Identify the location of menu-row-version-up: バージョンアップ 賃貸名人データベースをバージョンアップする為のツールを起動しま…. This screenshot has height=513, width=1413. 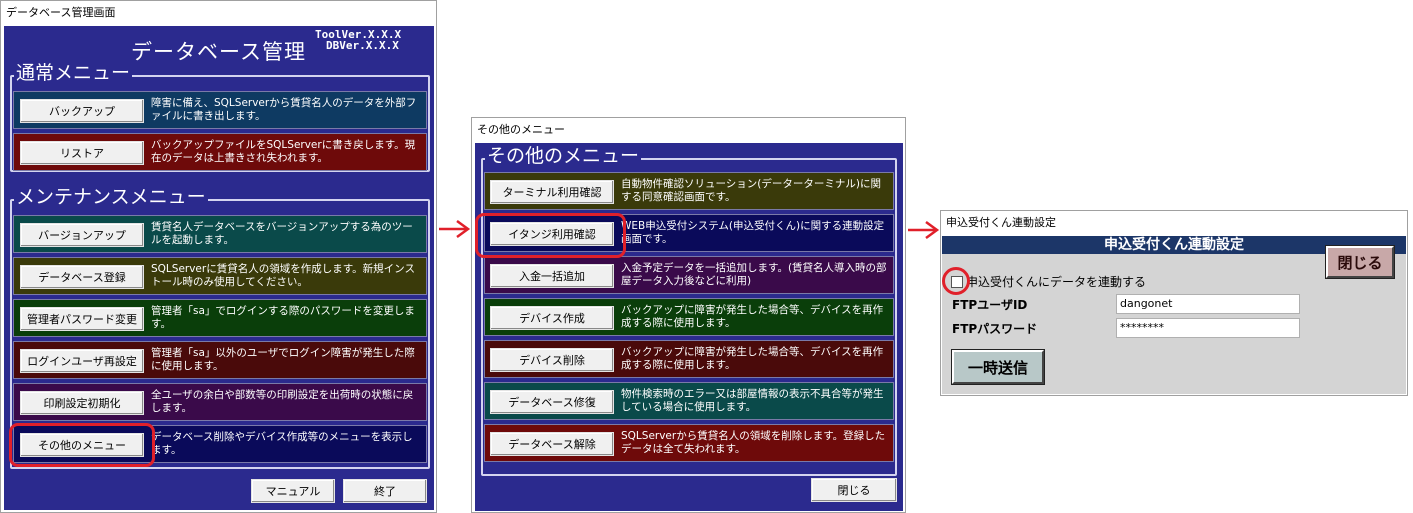
(220, 234).